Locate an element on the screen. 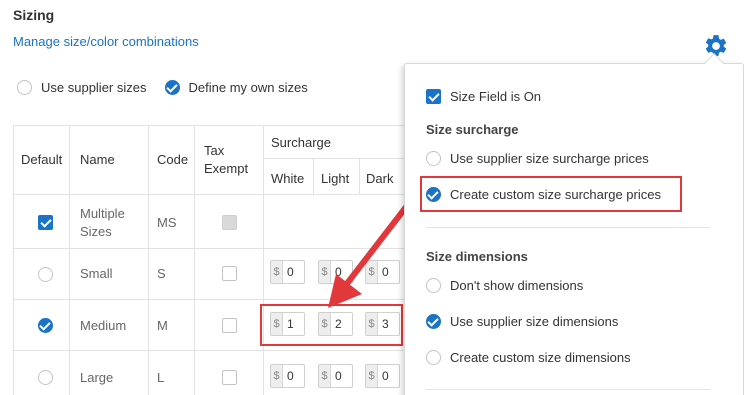  define-own-sizes-radio is located at coordinates (172, 87).